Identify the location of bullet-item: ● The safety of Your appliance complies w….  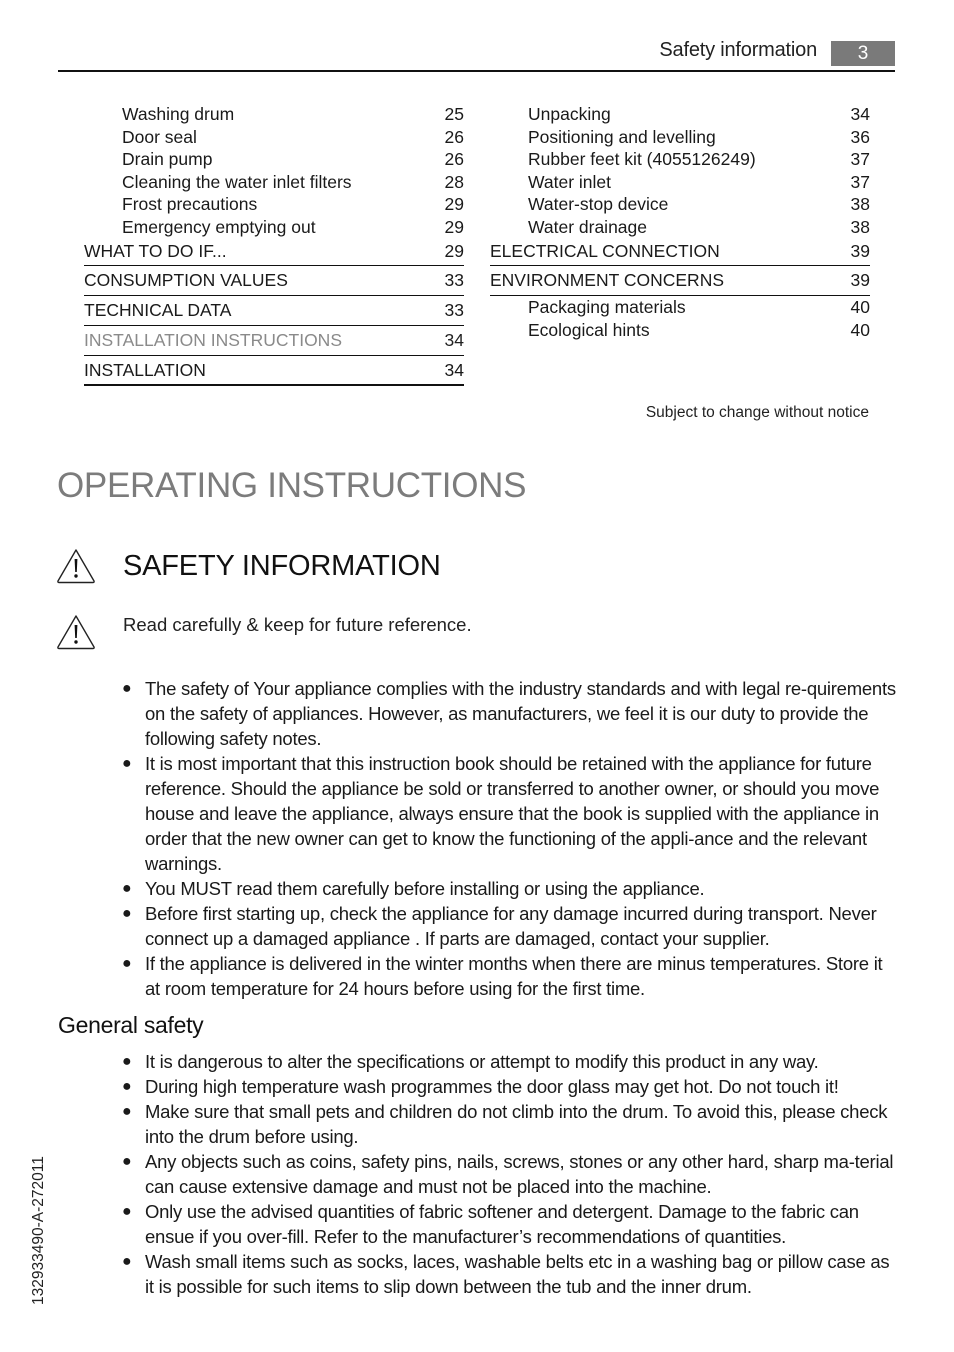
(510, 713).